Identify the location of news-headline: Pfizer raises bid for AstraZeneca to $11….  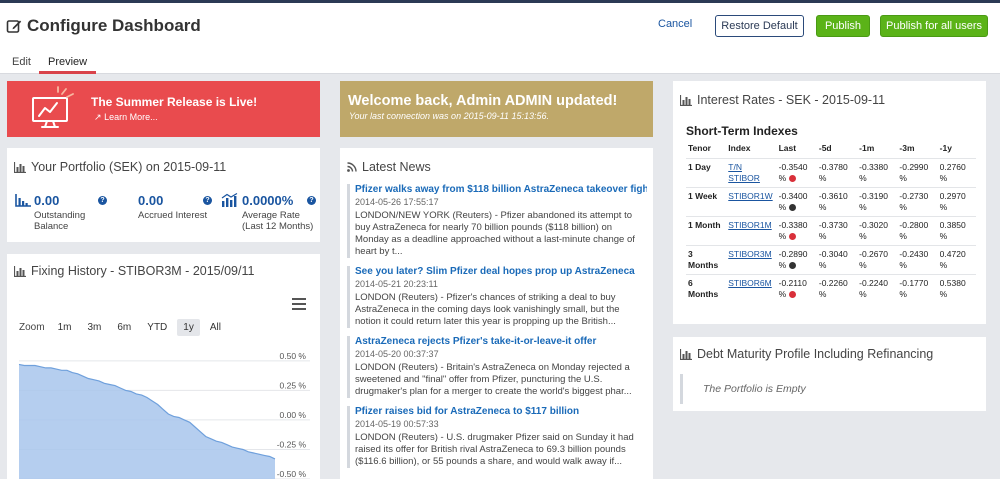
(501, 411).